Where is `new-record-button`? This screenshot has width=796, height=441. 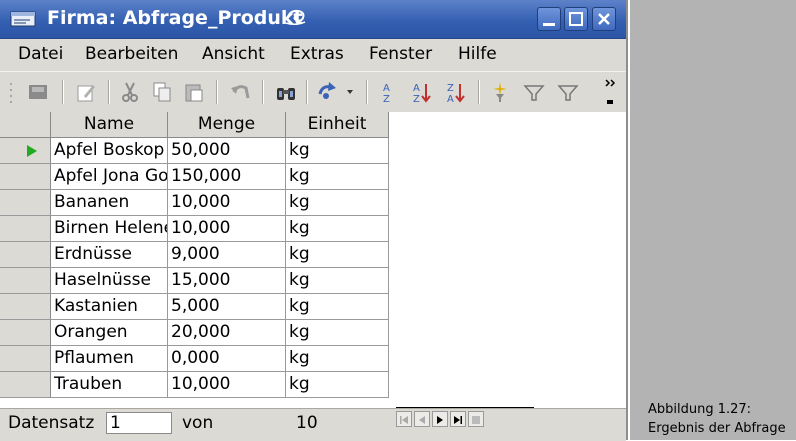 new-record-button is located at coordinates (476, 419).